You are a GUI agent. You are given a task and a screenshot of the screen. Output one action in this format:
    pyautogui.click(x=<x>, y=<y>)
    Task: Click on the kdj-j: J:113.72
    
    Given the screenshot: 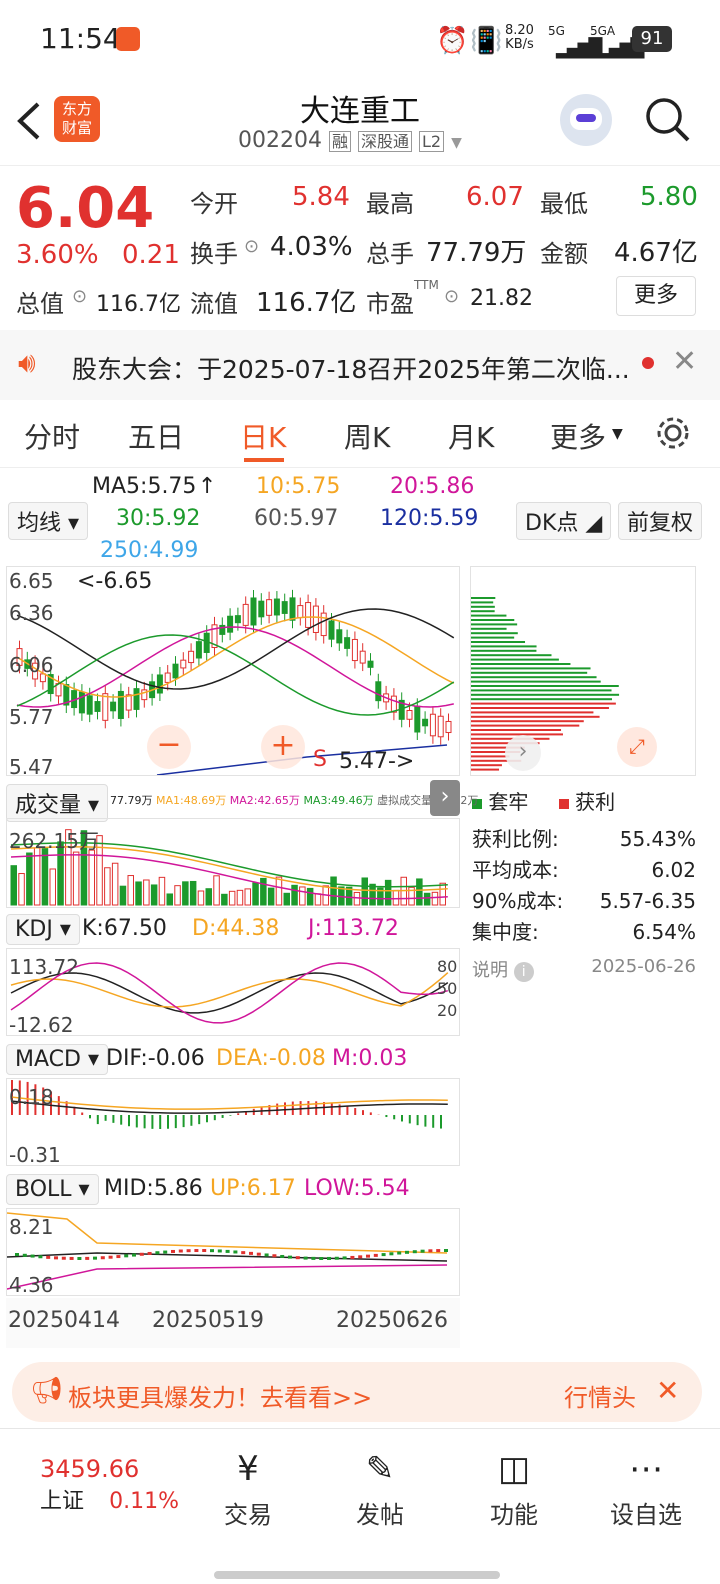 What is the action you would take?
    pyautogui.click(x=353, y=928)
    